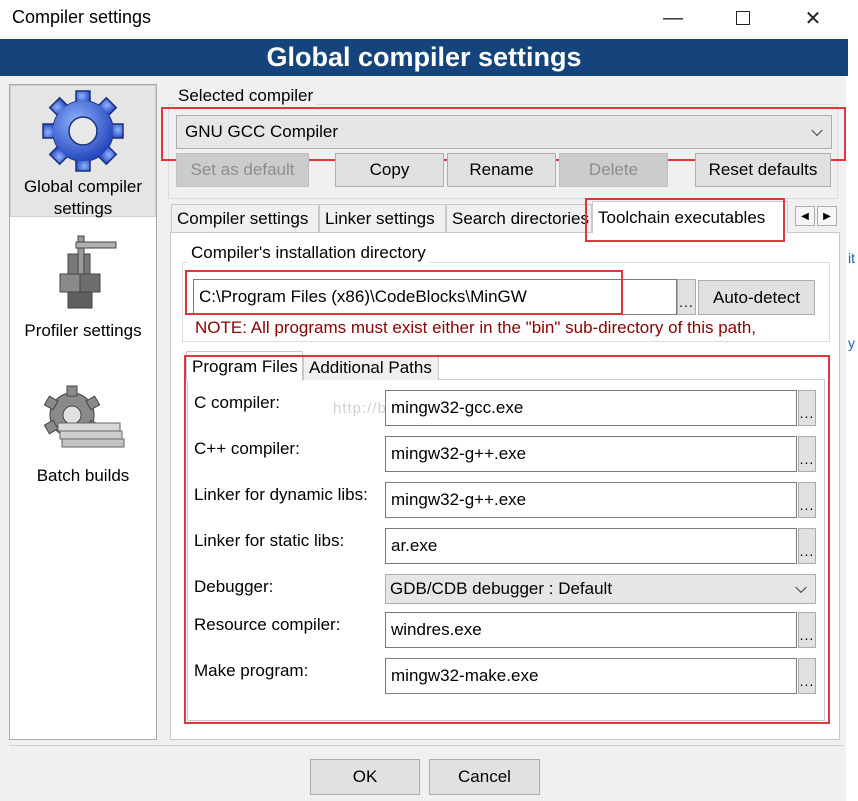  What do you see at coordinates (83, 330) in the screenshot?
I see `sidebar-item-label: Profiler settings` at bounding box center [83, 330].